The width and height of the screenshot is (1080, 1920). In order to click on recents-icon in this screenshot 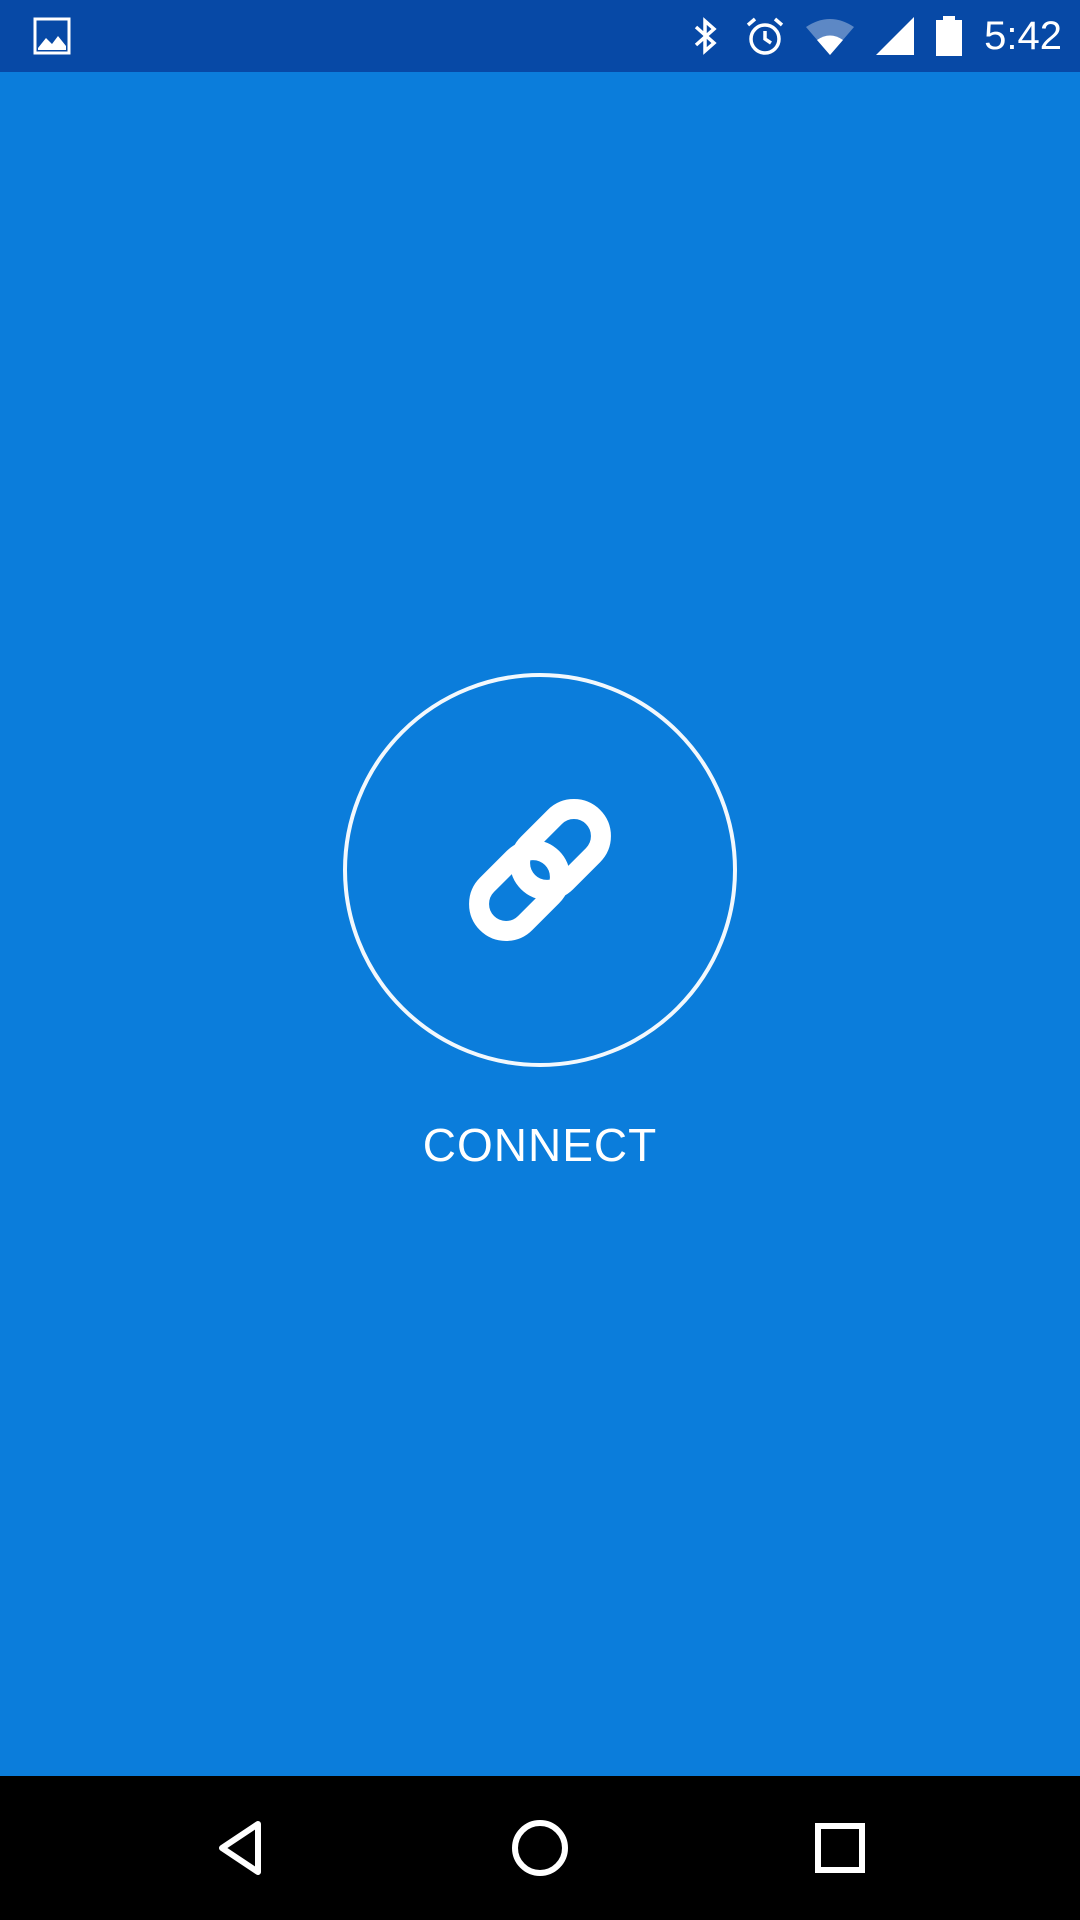, I will do `click(840, 1848)`.